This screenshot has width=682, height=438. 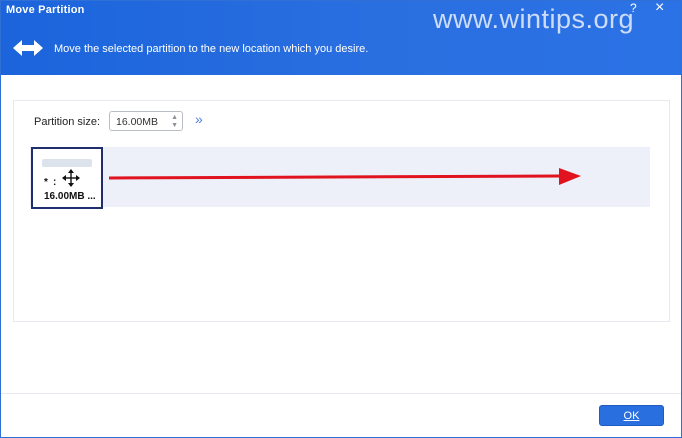 I want to click on close-button: ×, so click(x=659, y=9).